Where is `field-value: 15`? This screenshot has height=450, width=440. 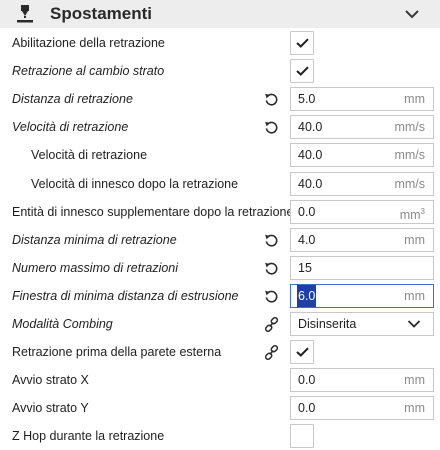
field-value: 15 is located at coordinates (305, 267).